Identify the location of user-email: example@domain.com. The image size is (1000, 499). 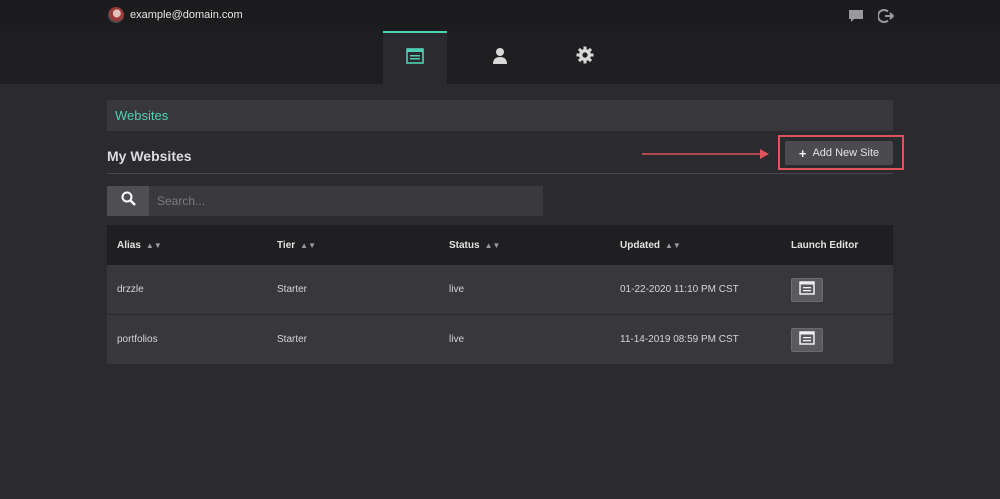
(186, 15).